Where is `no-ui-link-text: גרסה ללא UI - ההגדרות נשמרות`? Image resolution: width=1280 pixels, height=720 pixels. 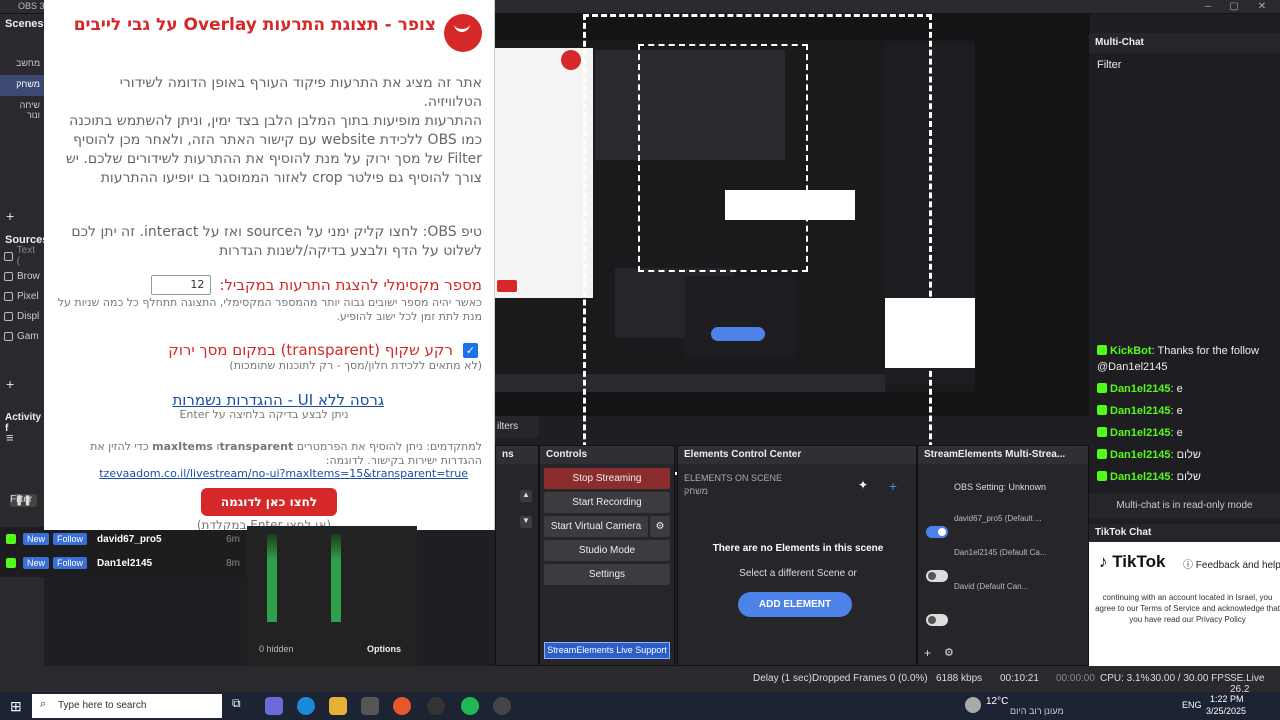
no-ui-link-text: גרסה ללא UI - ההגדרות נשמרות is located at coordinates (278, 400).